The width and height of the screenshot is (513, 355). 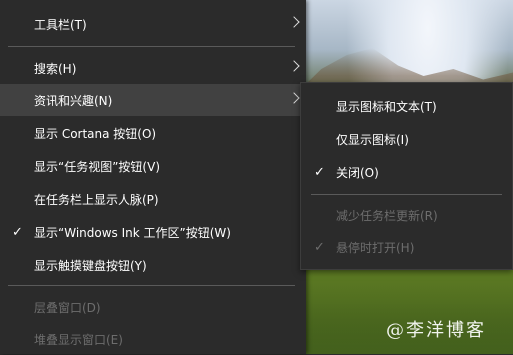 I want to click on submenu-item-label: 显示图标和文本(T), so click(x=386, y=106).